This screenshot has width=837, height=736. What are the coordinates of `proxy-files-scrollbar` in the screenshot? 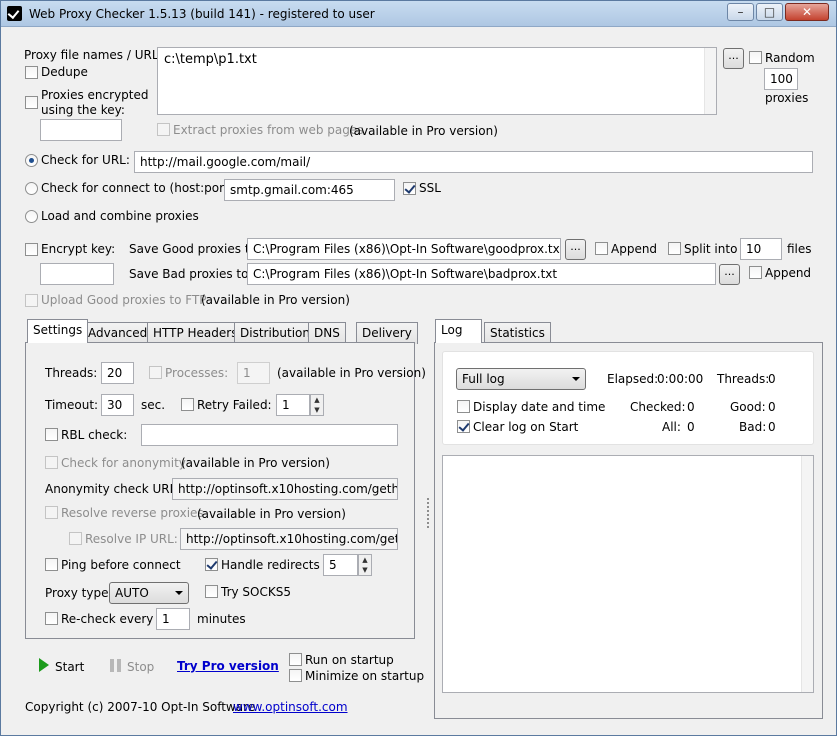 It's located at (710, 81).